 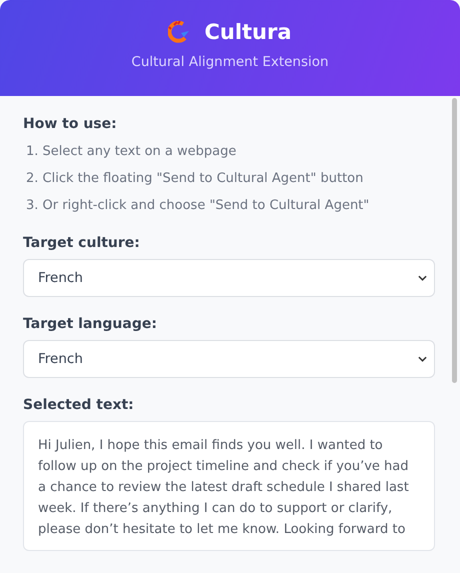 What do you see at coordinates (82, 243) in the screenshot?
I see `field-label: Target culture:` at bounding box center [82, 243].